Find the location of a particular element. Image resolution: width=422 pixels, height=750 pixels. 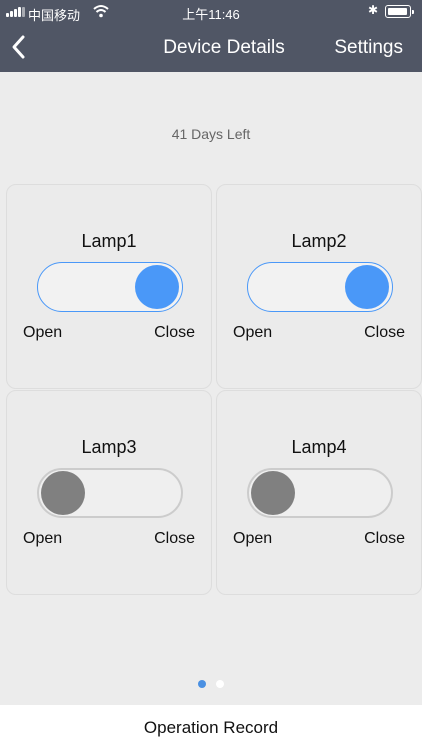

lamp-name: Lamp2 is located at coordinates (319, 241).